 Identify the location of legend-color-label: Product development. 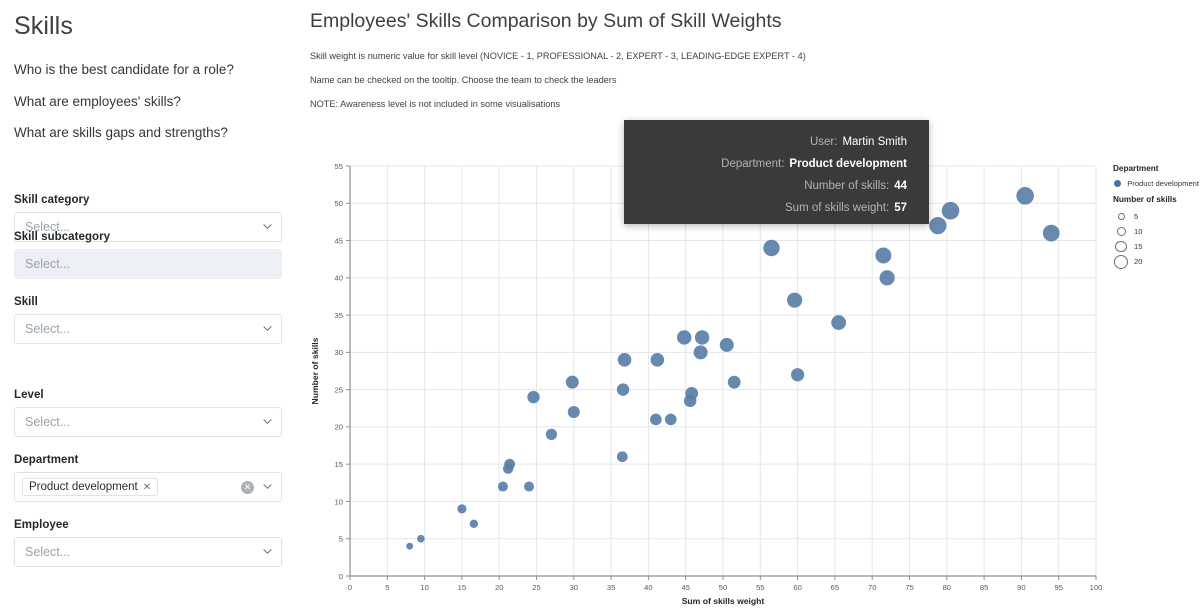
(1163, 183).